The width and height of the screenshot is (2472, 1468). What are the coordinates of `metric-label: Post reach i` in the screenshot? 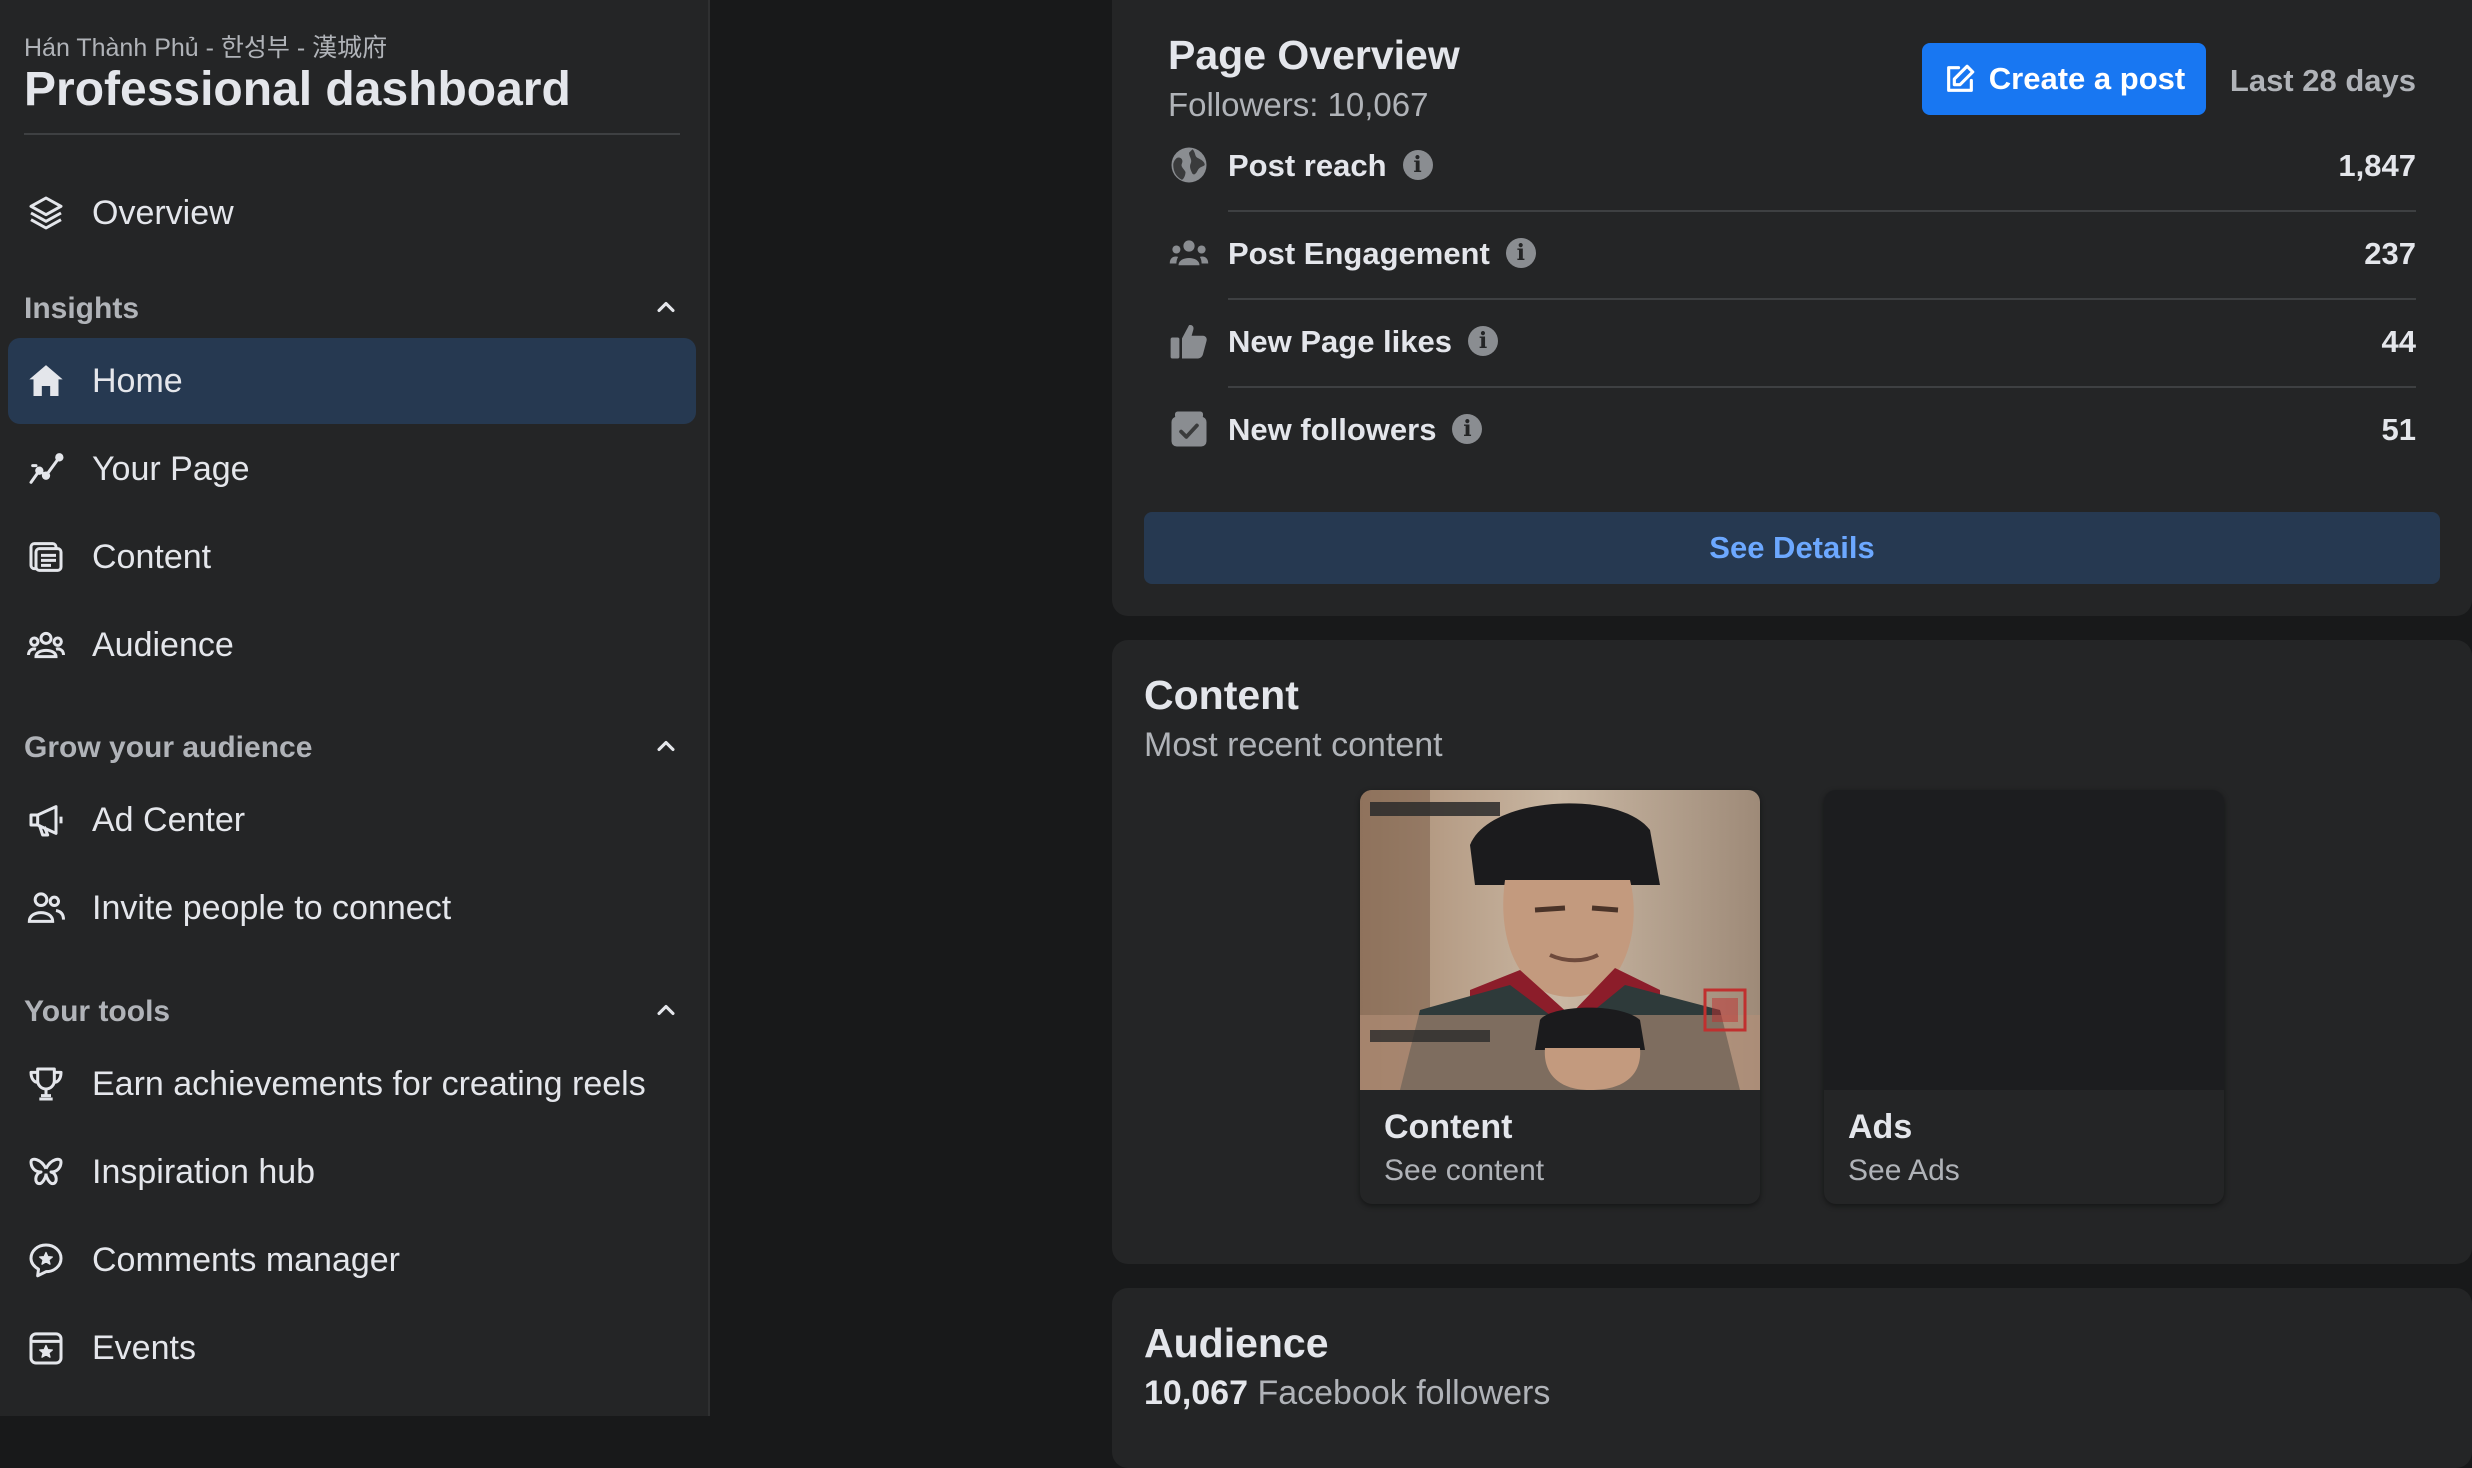 It's located at (1330, 166).